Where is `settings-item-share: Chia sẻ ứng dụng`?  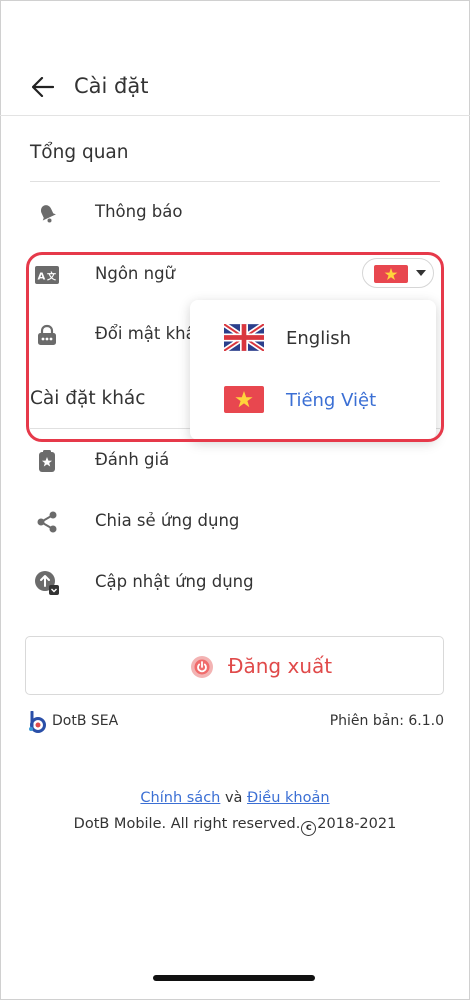 settings-item-share: Chia sẻ ứng dụng is located at coordinates (235, 522).